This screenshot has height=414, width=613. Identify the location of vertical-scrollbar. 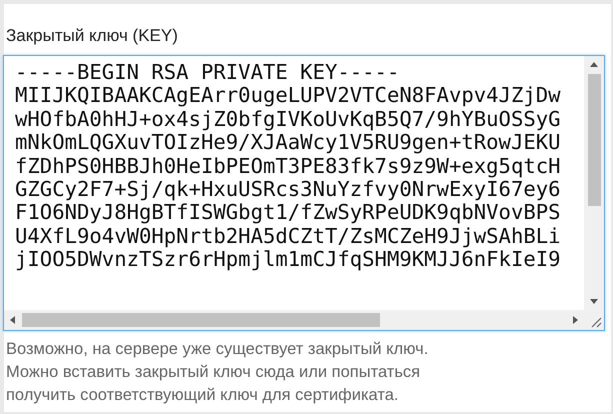
(594, 183).